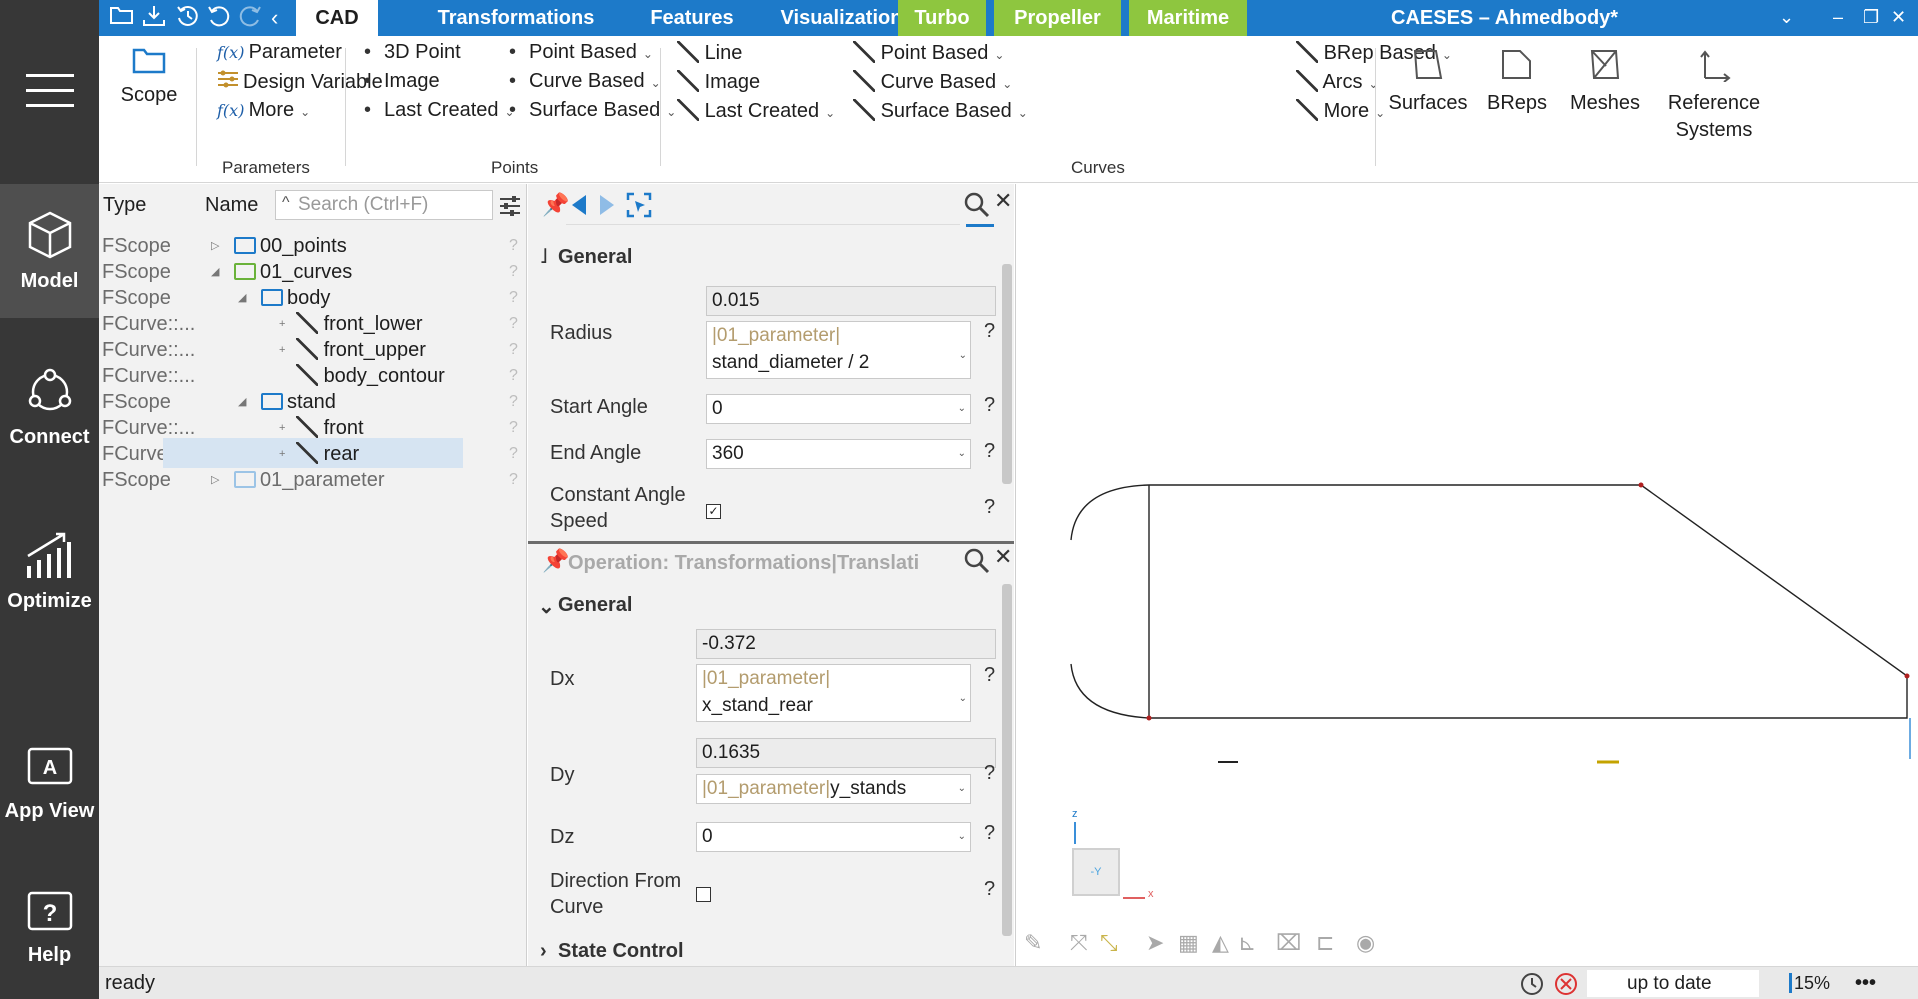  What do you see at coordinates (1079, 943) in the screenshot?
I see `zoom-fit-icon: ⤧` at bounding box center [1079, 943].